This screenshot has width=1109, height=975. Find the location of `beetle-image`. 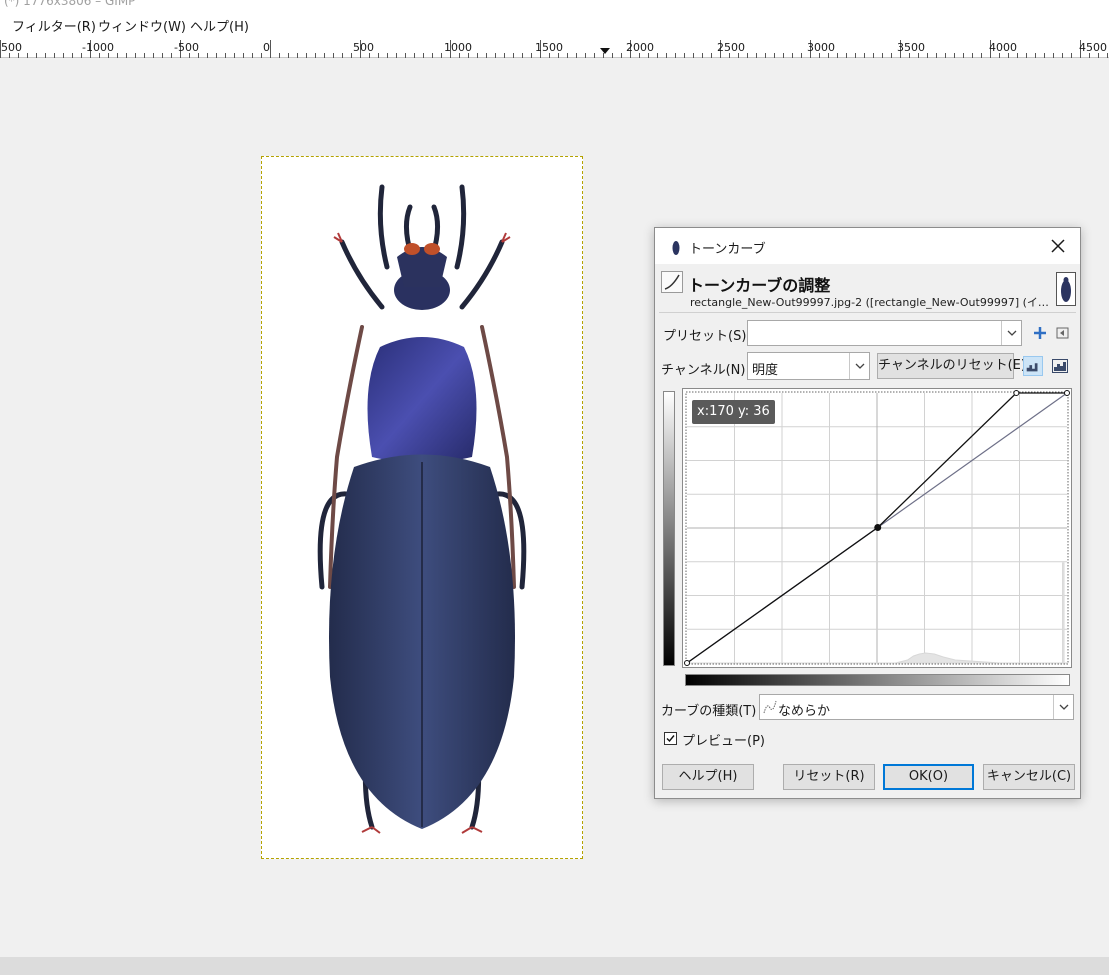

beetle-image is located at coordinates (422, 509).